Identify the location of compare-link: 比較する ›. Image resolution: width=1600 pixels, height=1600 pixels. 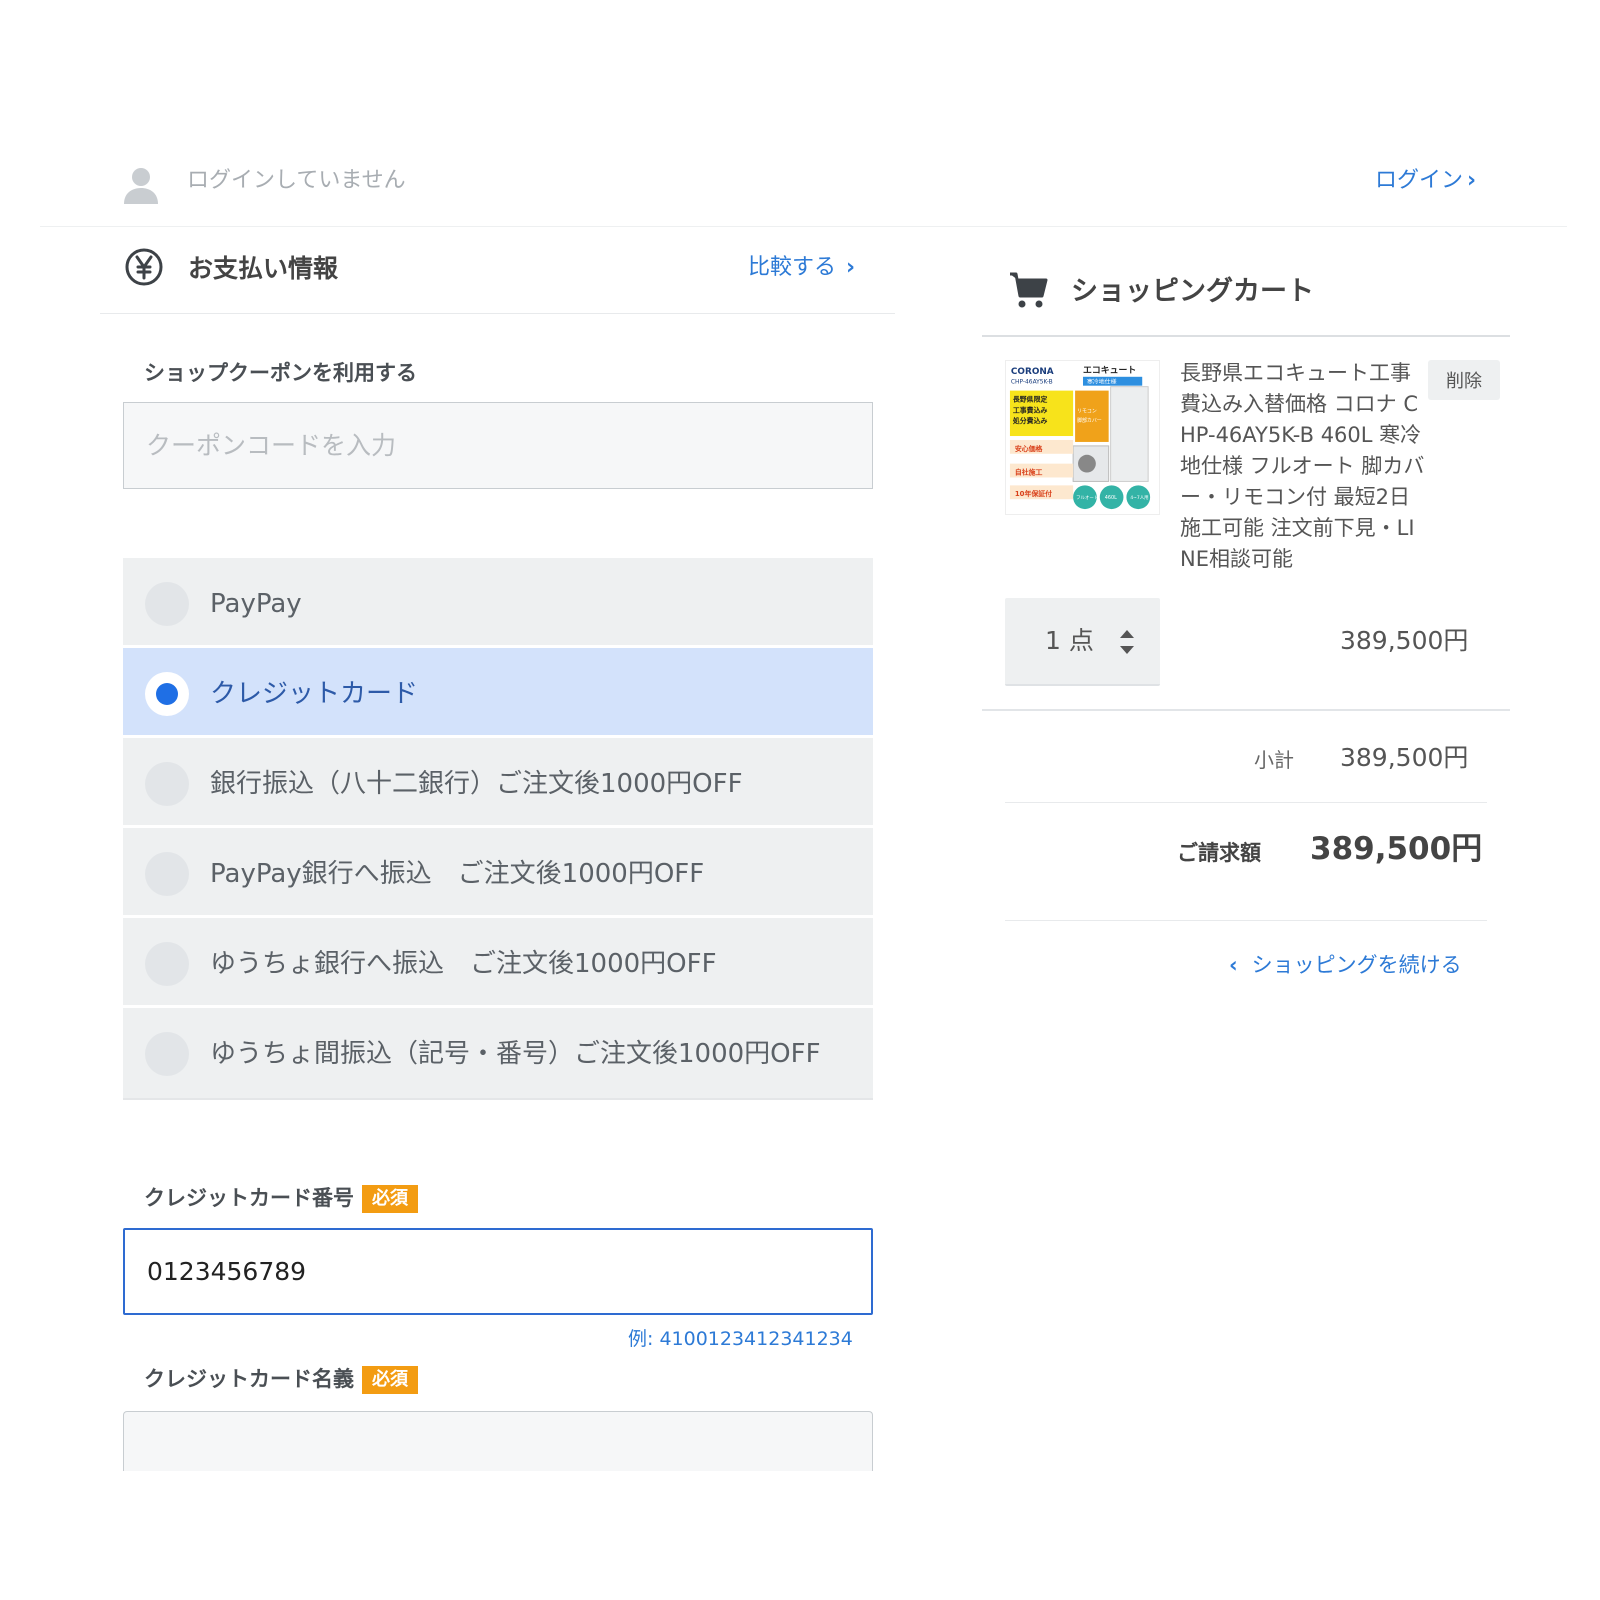
(801, 268).